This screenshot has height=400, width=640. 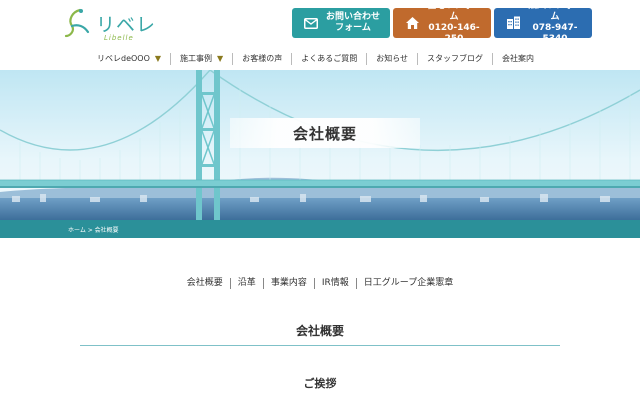 I want to click on nav-item-label: 会社案内, so click(x=518, y=58).